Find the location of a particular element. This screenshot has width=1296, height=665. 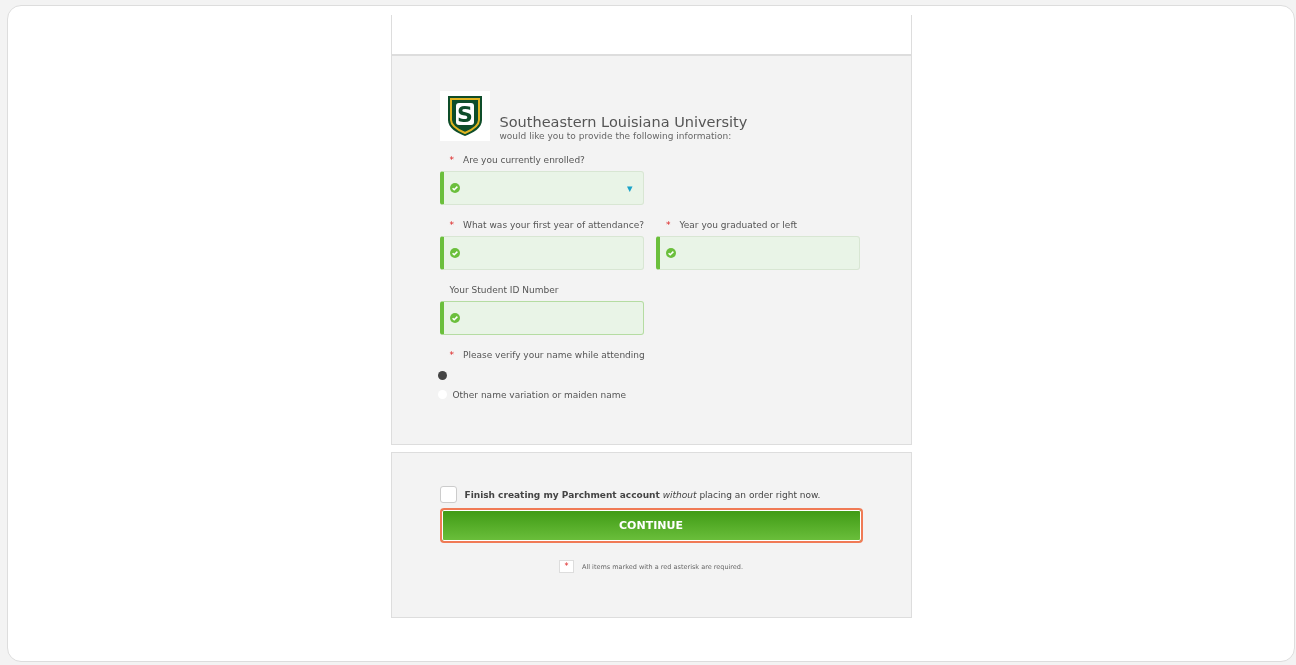

checkbox is located at coordinates (448, 494).